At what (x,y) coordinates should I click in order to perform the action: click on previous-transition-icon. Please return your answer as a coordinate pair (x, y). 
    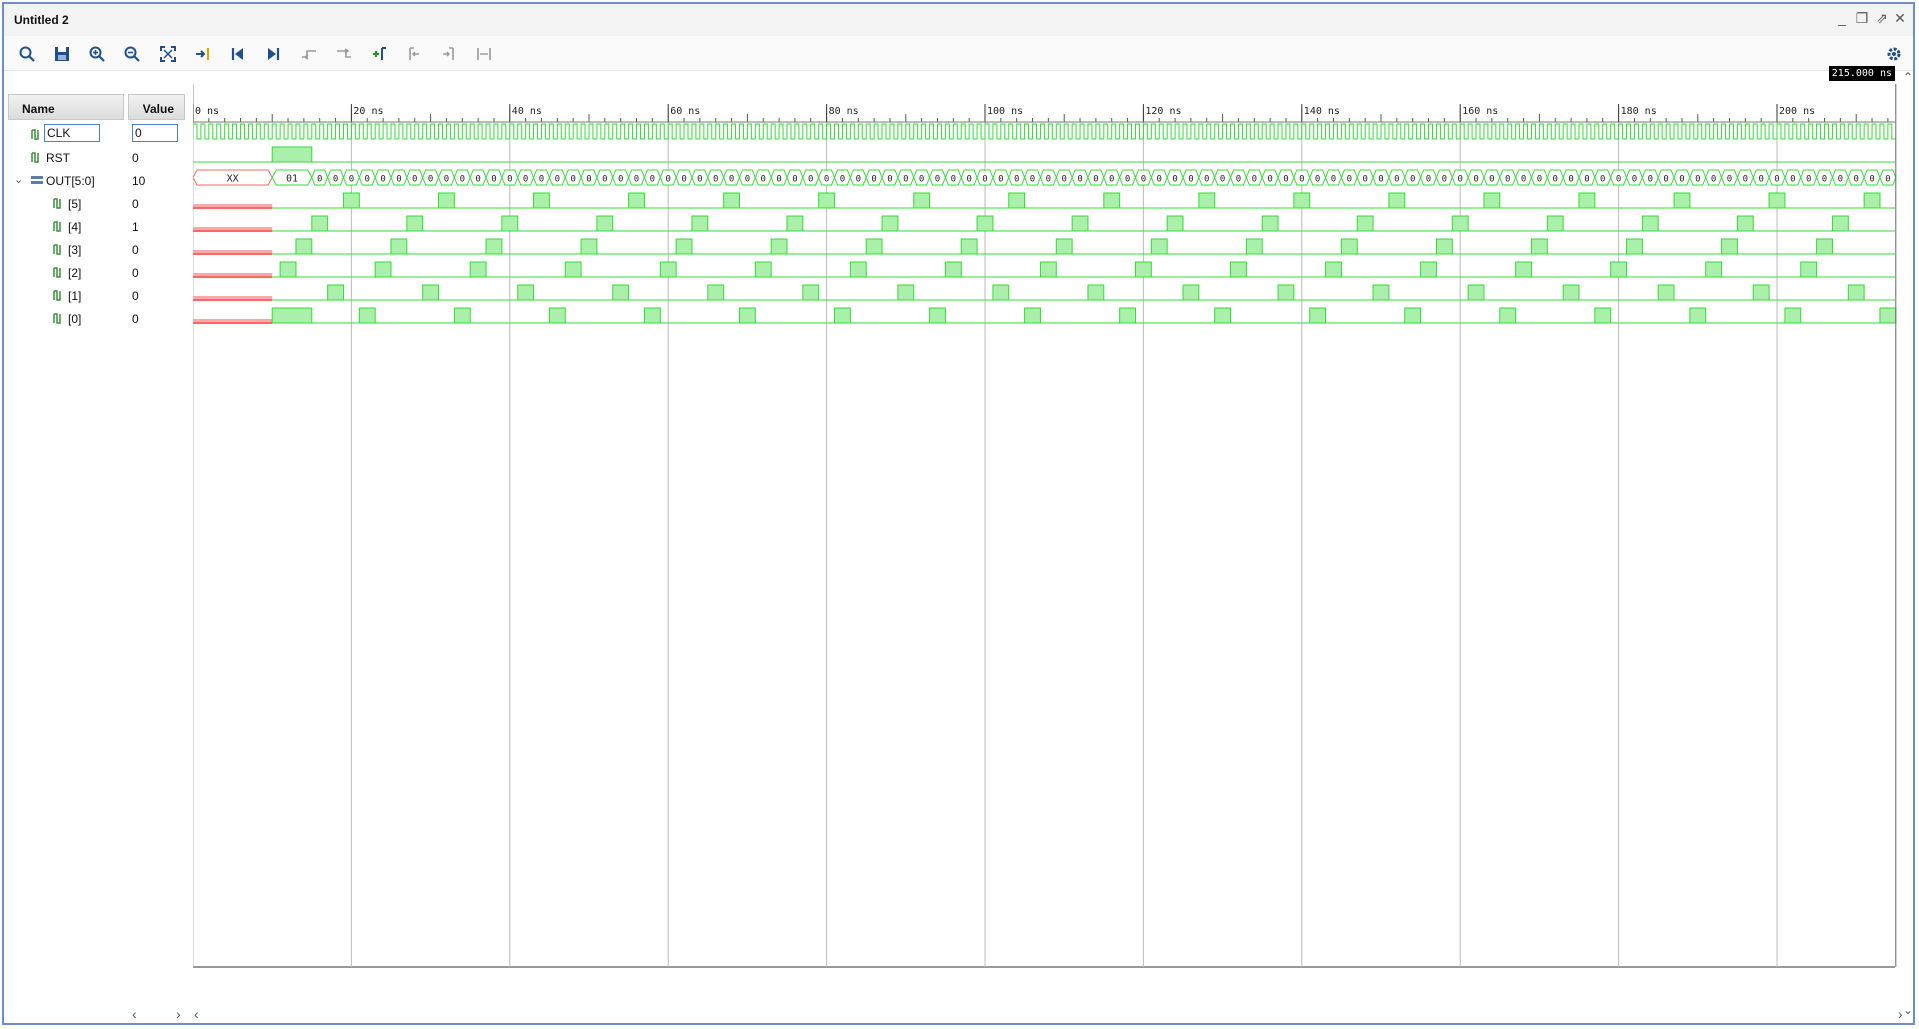
    Looking at the image, I should click on (309, 54).